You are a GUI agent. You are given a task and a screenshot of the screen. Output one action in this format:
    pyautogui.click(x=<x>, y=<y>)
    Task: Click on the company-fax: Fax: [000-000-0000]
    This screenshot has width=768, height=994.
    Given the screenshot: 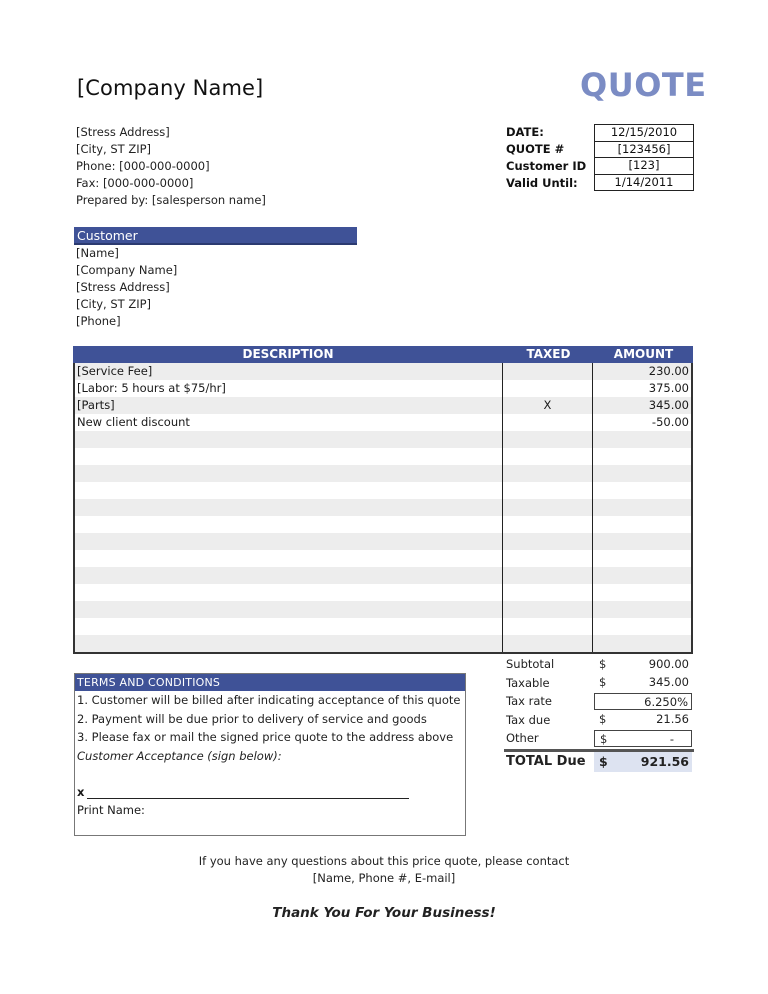 What is the action you would take?
    pyautogui.click(x=135, y=183)
    